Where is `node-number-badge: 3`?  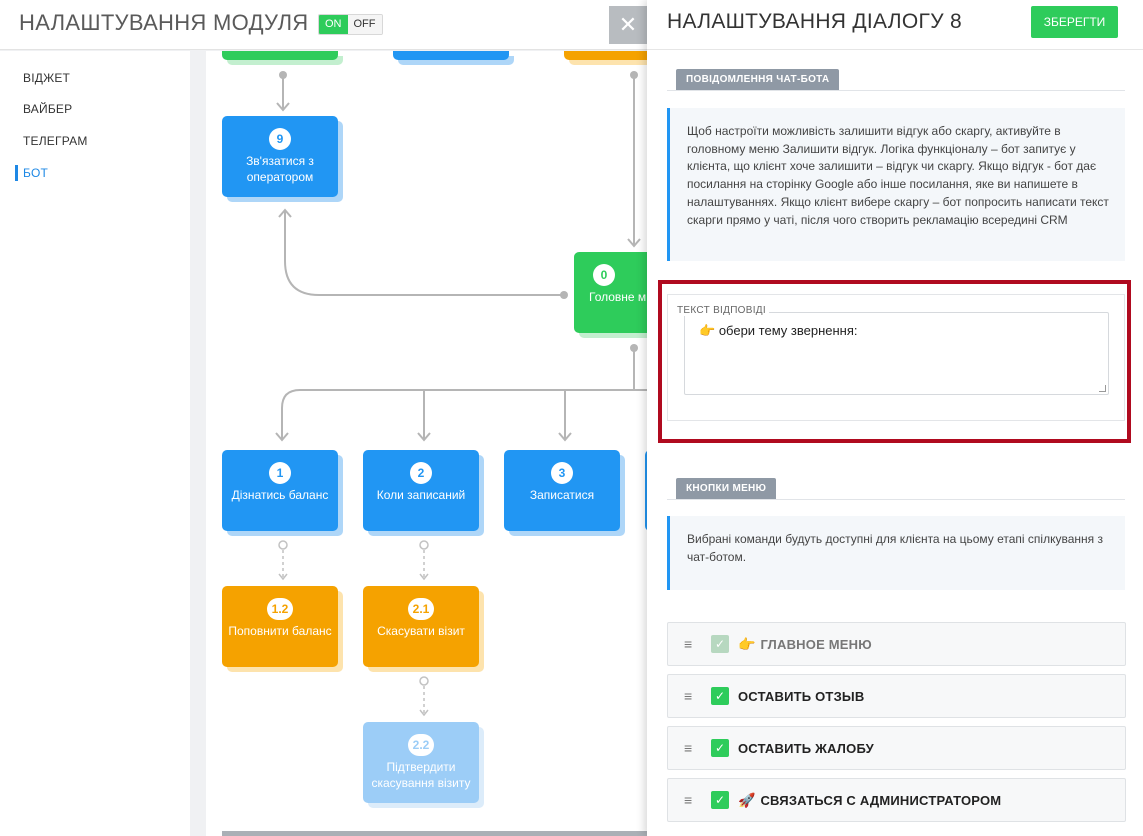
node-number-badge: 3 is located at coordinates (562, 473).